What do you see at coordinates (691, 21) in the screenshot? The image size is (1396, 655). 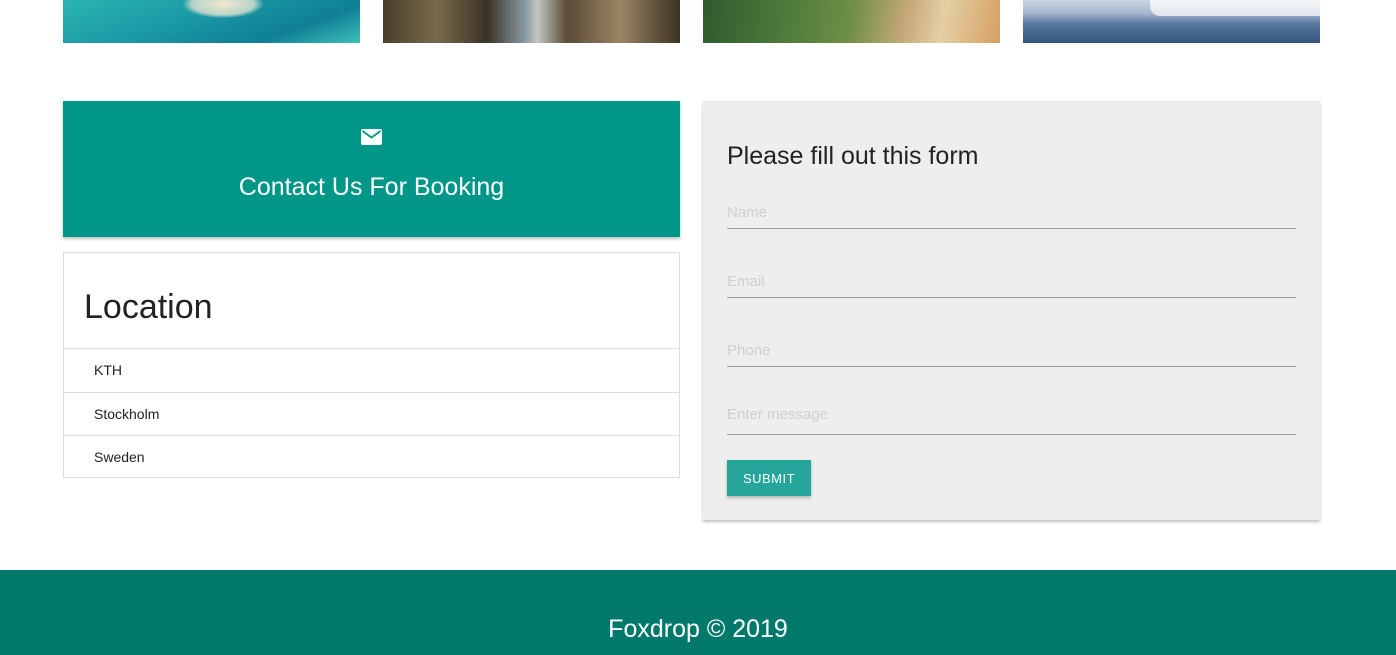 I see `photo-gallery` at bounding box center [691, 21].